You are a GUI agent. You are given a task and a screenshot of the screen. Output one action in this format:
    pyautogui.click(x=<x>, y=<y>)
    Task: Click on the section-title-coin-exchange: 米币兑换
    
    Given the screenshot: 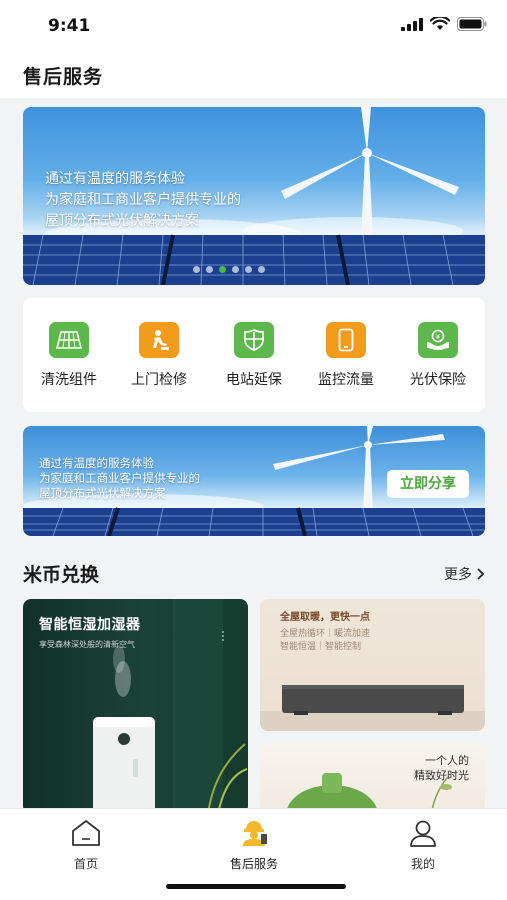 What is the action you would take?
    pyautogui.click(x=61, y=575)
    